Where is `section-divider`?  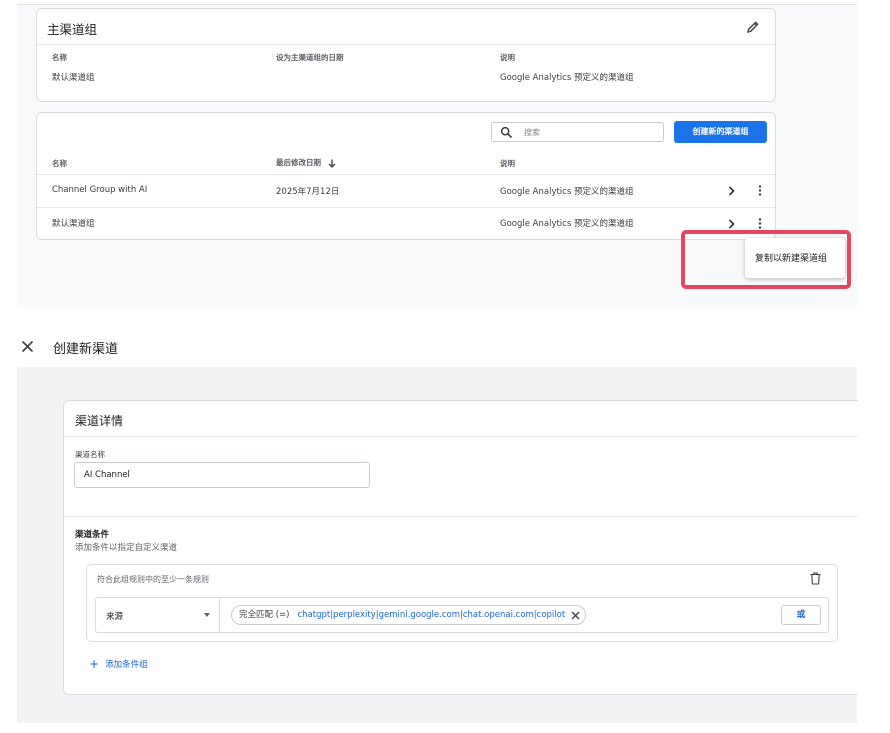
section-divider is located at coordinates (461, 516).